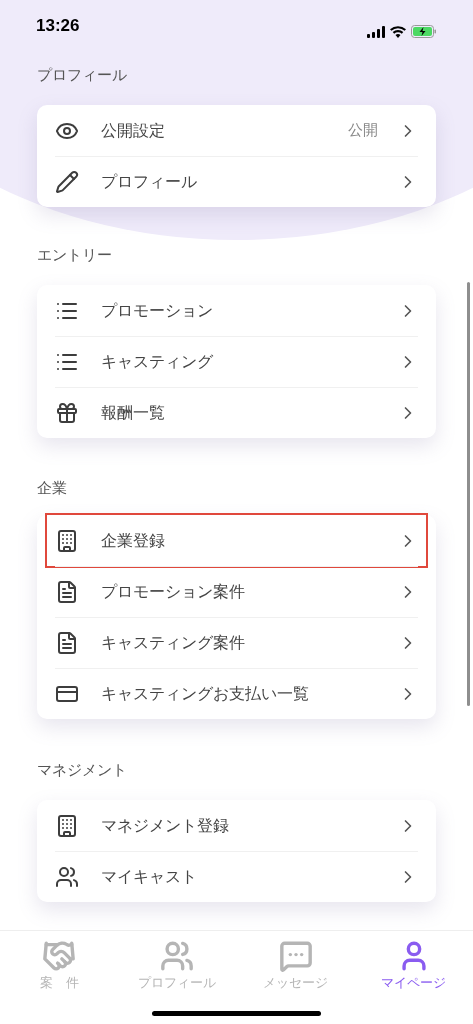 The width and height of the screenshot is (473, 1024). Describe the element at coordinates (133, 540) in the screenshot. I see `menu-item-label: 企業登録` at that location.